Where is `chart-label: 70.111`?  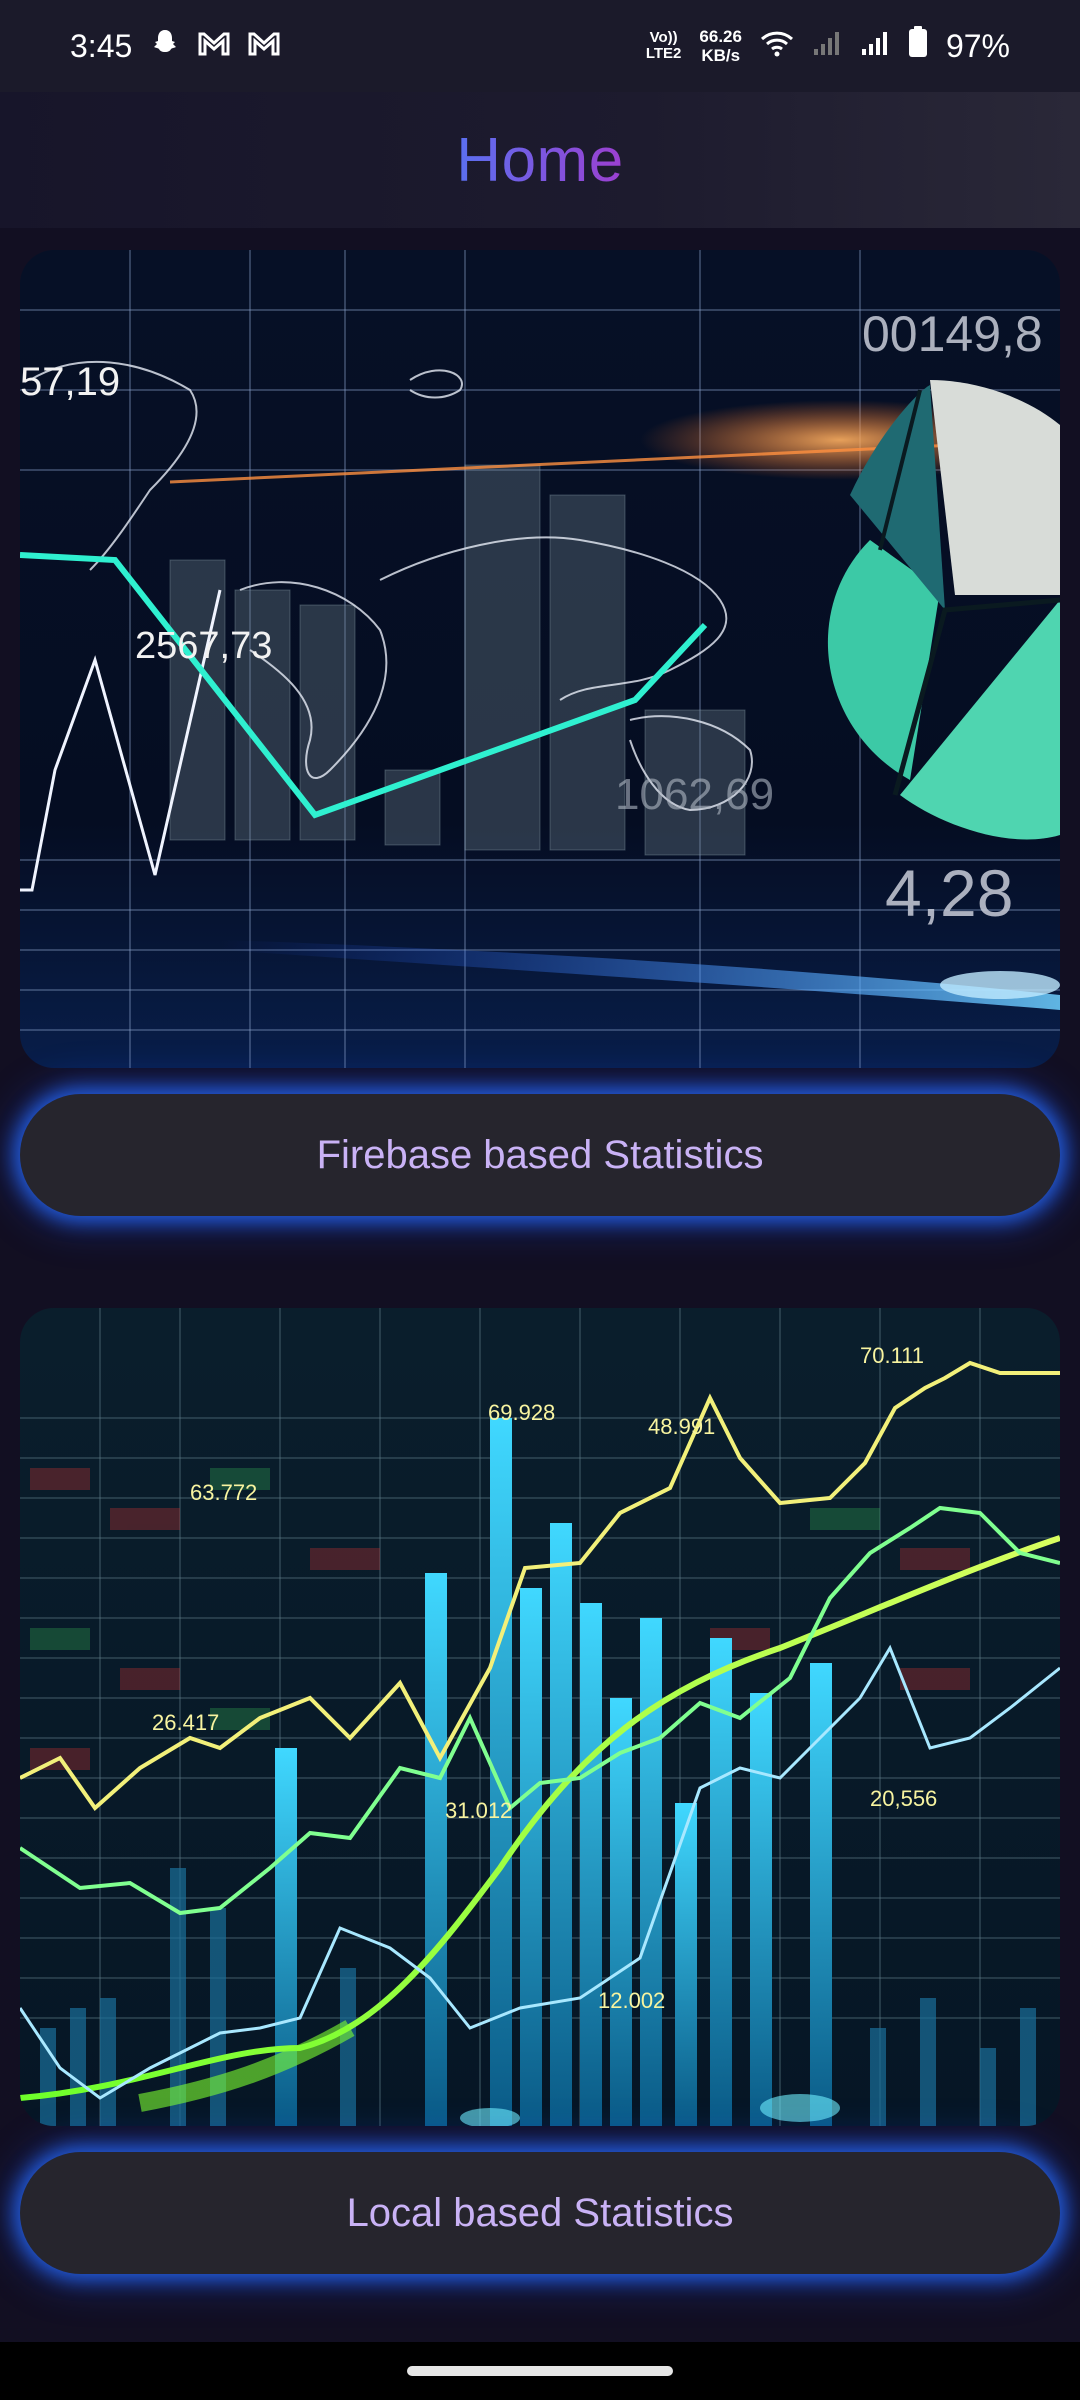 chart-label: 70.111 is located at coordinates (892, 1355).